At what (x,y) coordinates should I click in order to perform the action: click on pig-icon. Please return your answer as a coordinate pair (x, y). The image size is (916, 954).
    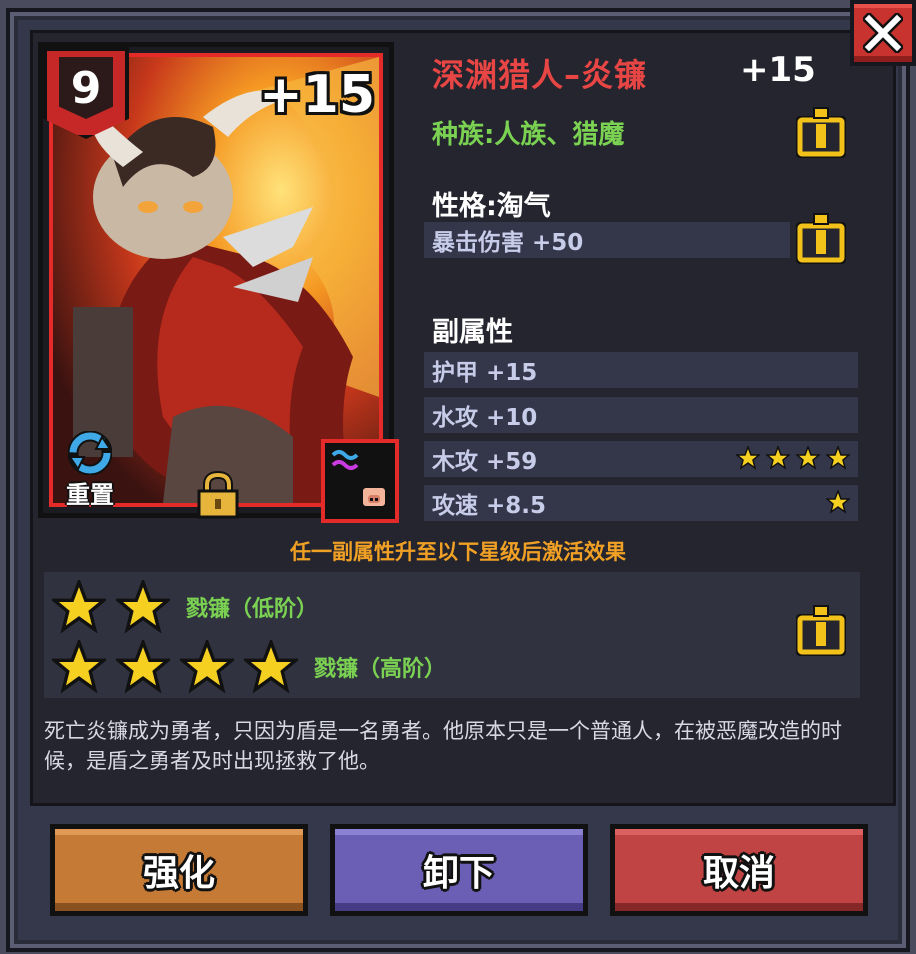
    Looking at the image, I should click on (374, 497).